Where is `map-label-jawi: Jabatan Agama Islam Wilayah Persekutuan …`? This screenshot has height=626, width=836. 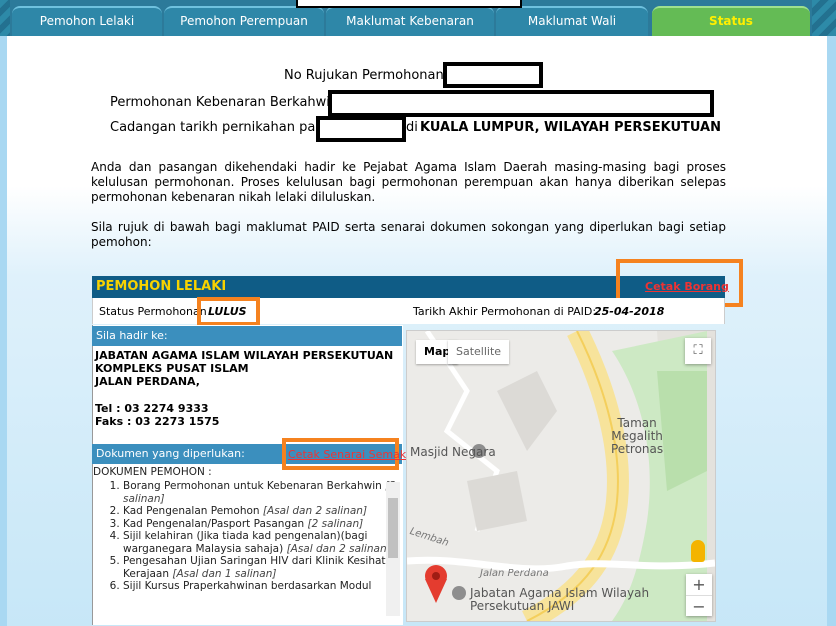
map-label-jawi: Jabatan Agama Islam Wilayah Persekutuan … is located at coordinates (559, 600).